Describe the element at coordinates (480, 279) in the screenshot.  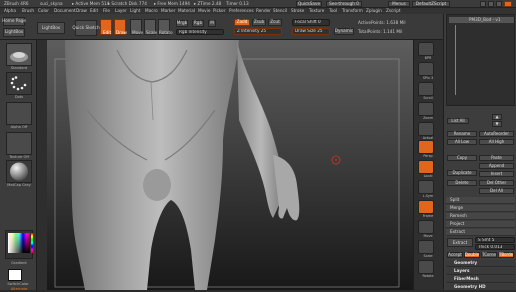
I see `fibermesh-section: FiberMesh` at that location.